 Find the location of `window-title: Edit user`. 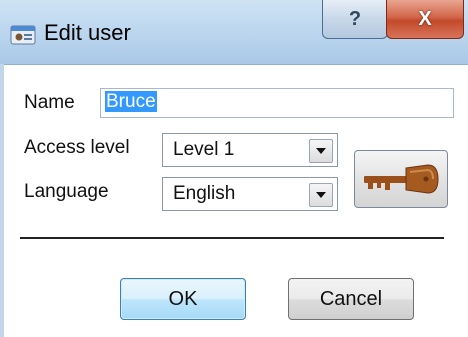

window-title: Edit user is located at coordinates (87, 32).